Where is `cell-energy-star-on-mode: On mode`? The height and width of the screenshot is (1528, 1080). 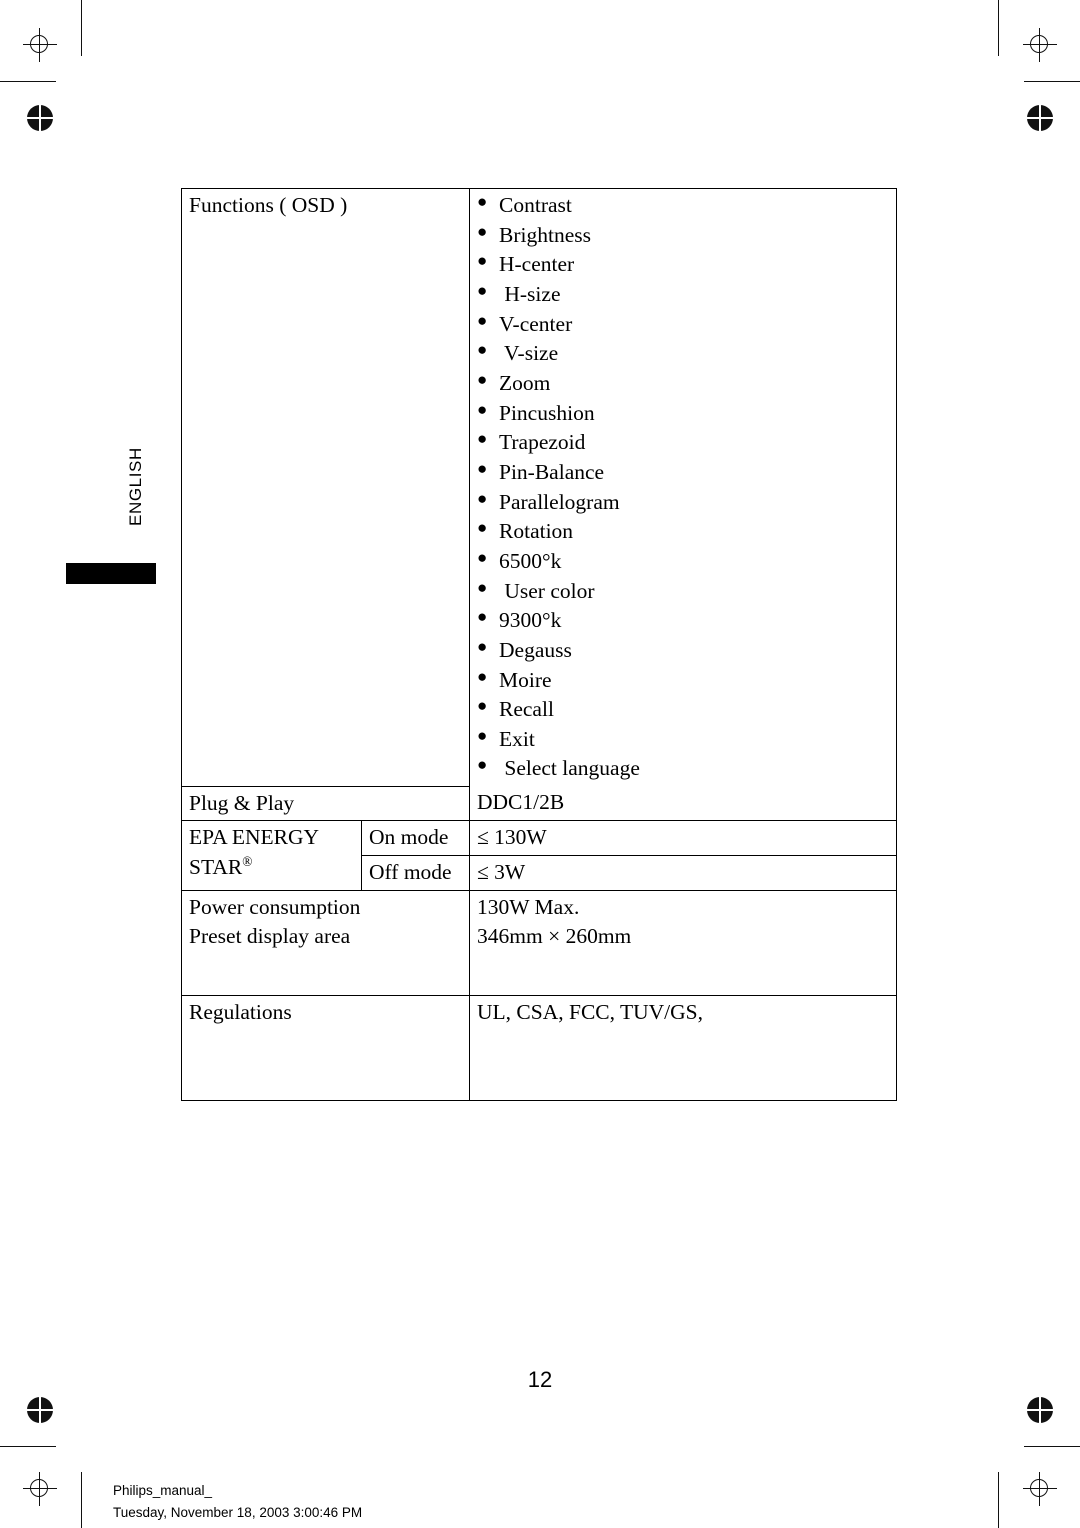
cell-energy-star-on-mode: On mode is located at coordinates (415, 838).